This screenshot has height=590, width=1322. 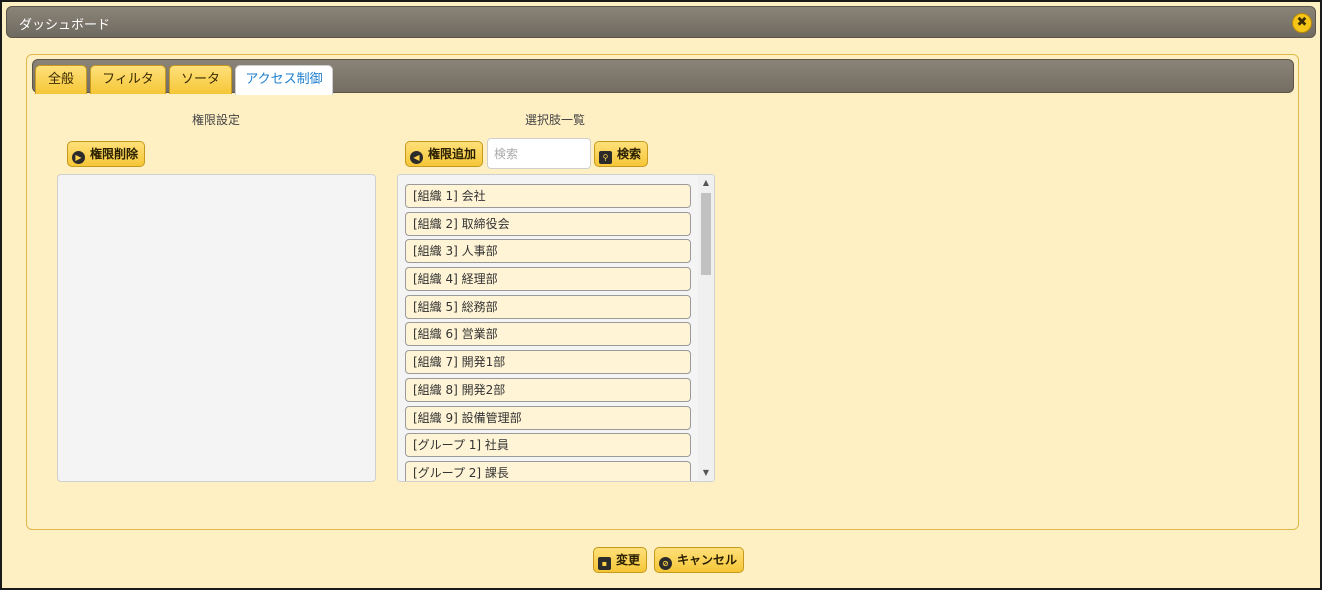 I want to click on search-button: ⚲ 検索, so click(x=621, y=154).